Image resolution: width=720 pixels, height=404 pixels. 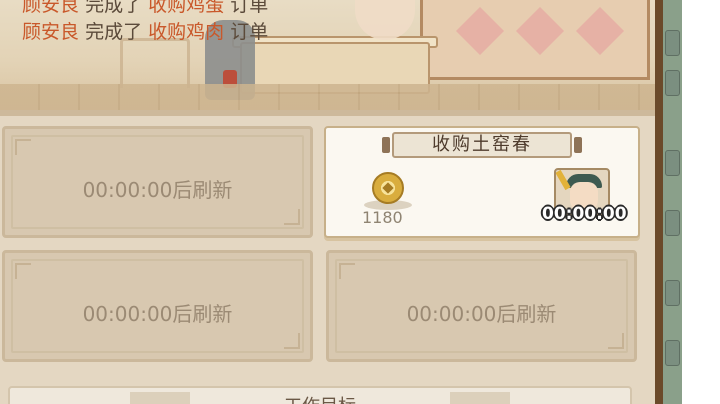 What do you see at coordinates (145, 32) in the screenshot?
I see `feed-line: 顾安良 完成了 收购鸡肉 订单` at bounding box center [145, 32].